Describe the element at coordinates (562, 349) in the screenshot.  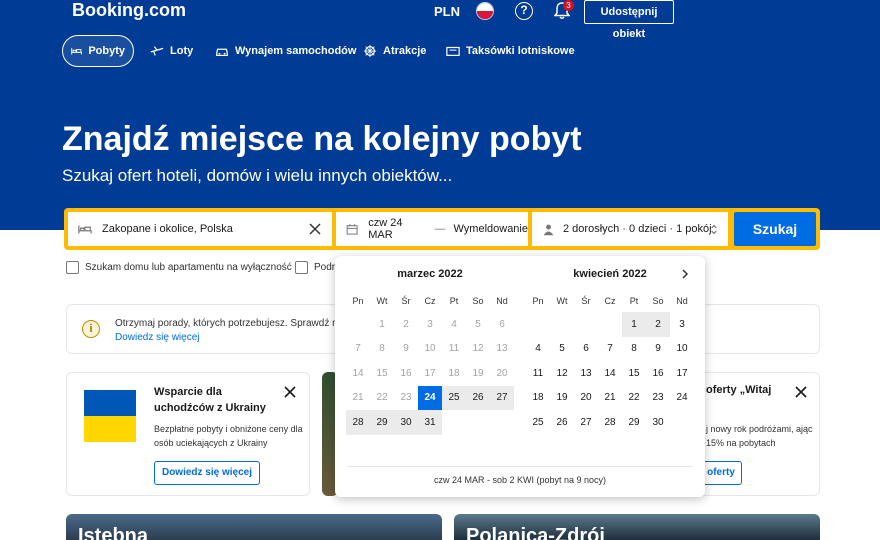
I see `calendar-day: 5` at that location.